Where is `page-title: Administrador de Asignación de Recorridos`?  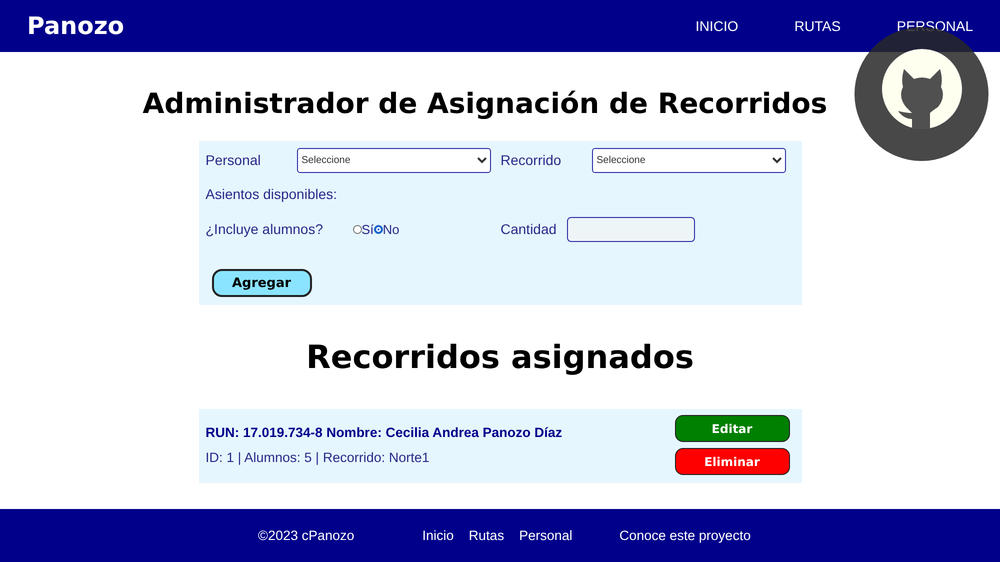
page-title: Administrador de Asignación de Recorridos is located at coordinates (485, 104).